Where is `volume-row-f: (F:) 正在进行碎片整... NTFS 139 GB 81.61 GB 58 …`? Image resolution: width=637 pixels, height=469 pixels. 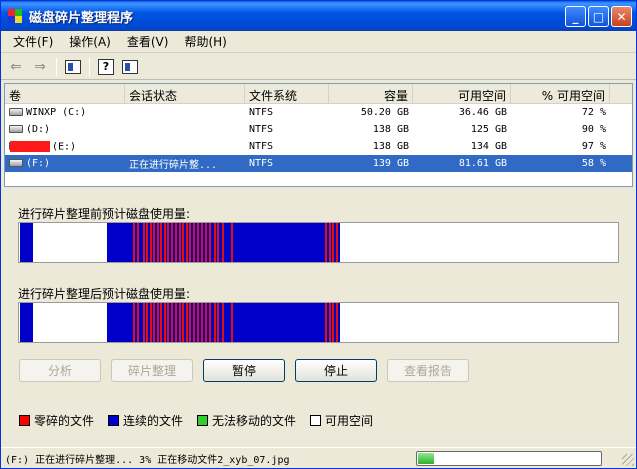 volume-row-f: (F:) 正在进行碎片整... NTFS 139 GB 81.61 GB 58 … is located at coordinates (318, 163).